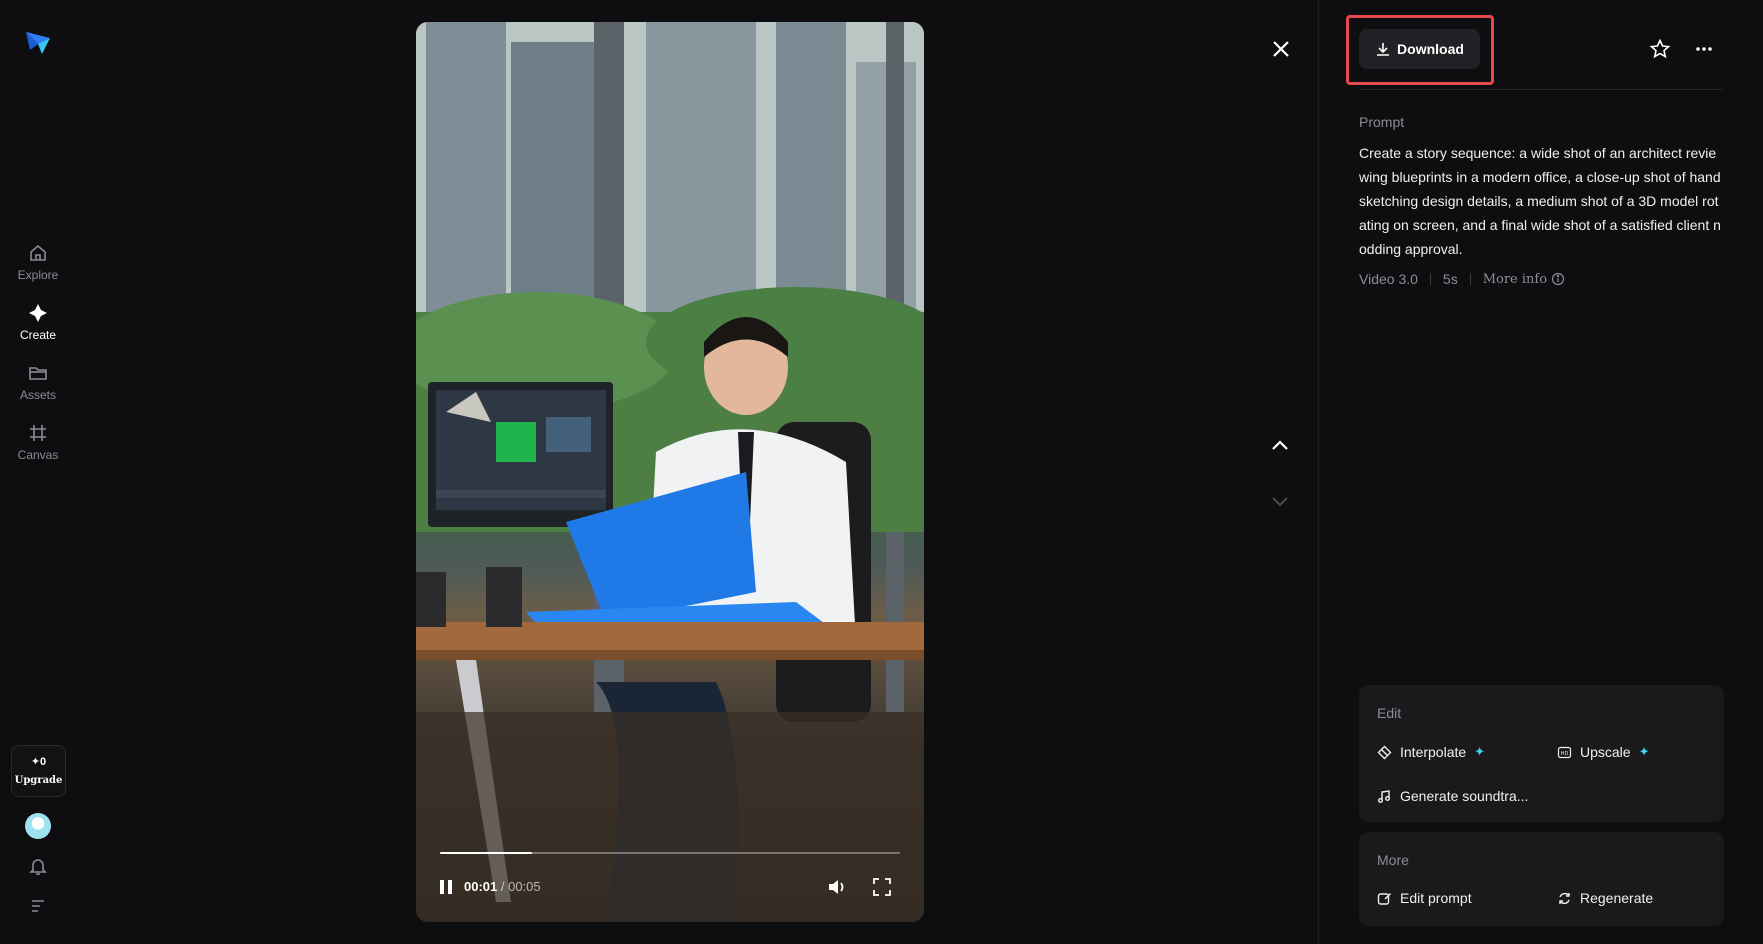 Image resolution: width=1763 pixels, height=944 pixels. Describe the element at coordinates (38, 472) in the screenshot. I see `left-sidebar: Explore Create Assets Canvas ✦0 Upgrade` at that location.